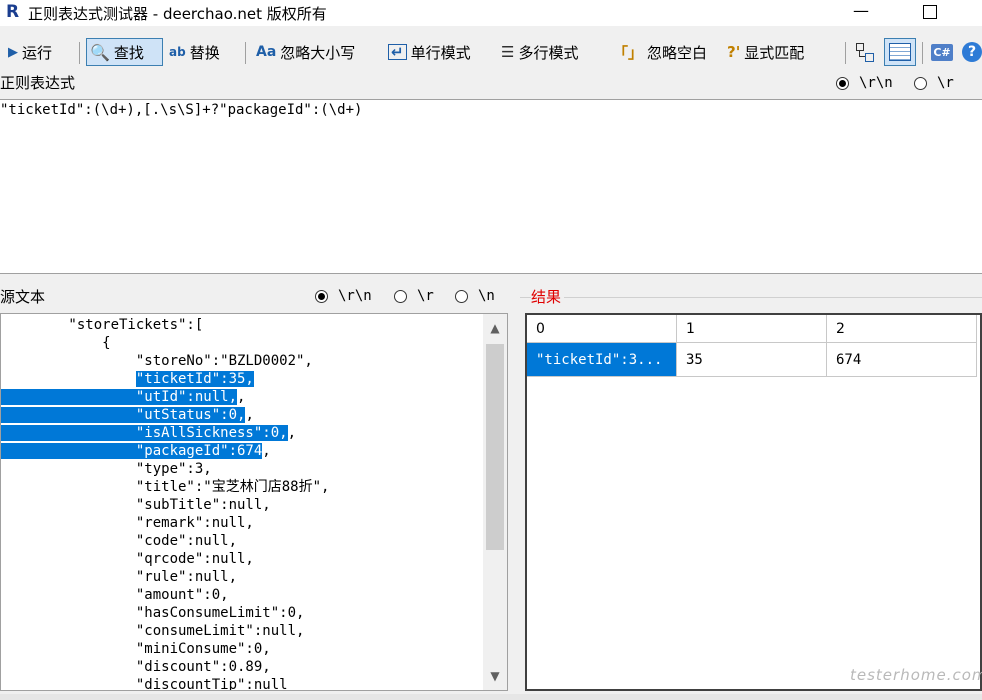 This screenshot has height=700, width=982. Describe the element at coordinates (734, 52) in the screenshot. I see `question-quote-icon: ?'` at that location.